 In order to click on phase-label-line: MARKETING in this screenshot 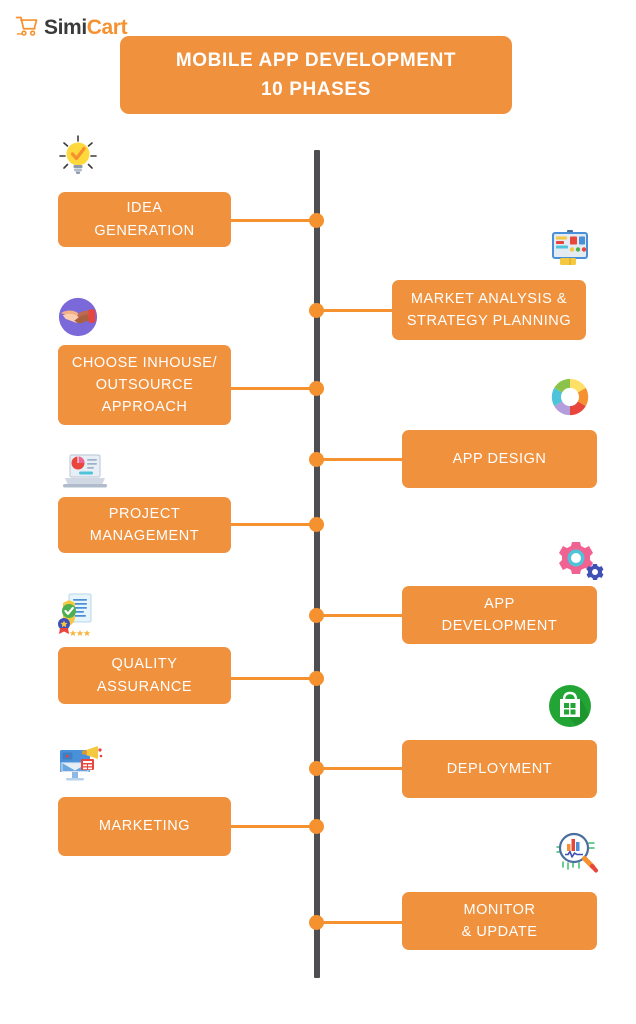, I will do `click(144, 826)`.